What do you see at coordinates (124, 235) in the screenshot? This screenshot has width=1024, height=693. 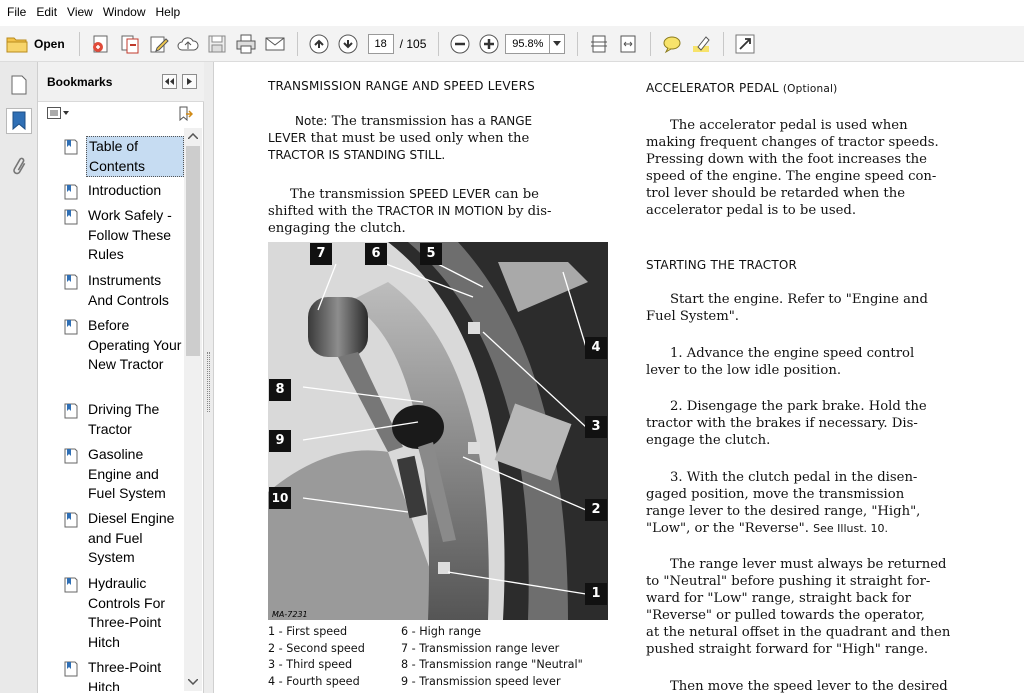 I see `bookmark-item: Work Safely - Follow These Rules` at bounding box center [124, 235].